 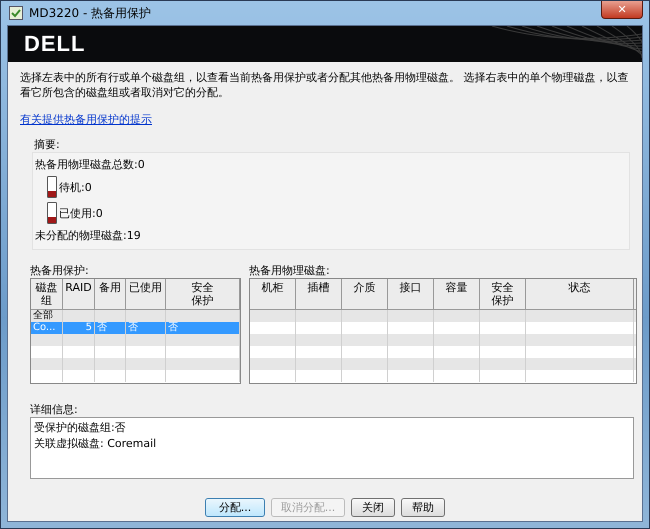 I want to click on dialog-button: 帮助, so click(x=423, y=507).